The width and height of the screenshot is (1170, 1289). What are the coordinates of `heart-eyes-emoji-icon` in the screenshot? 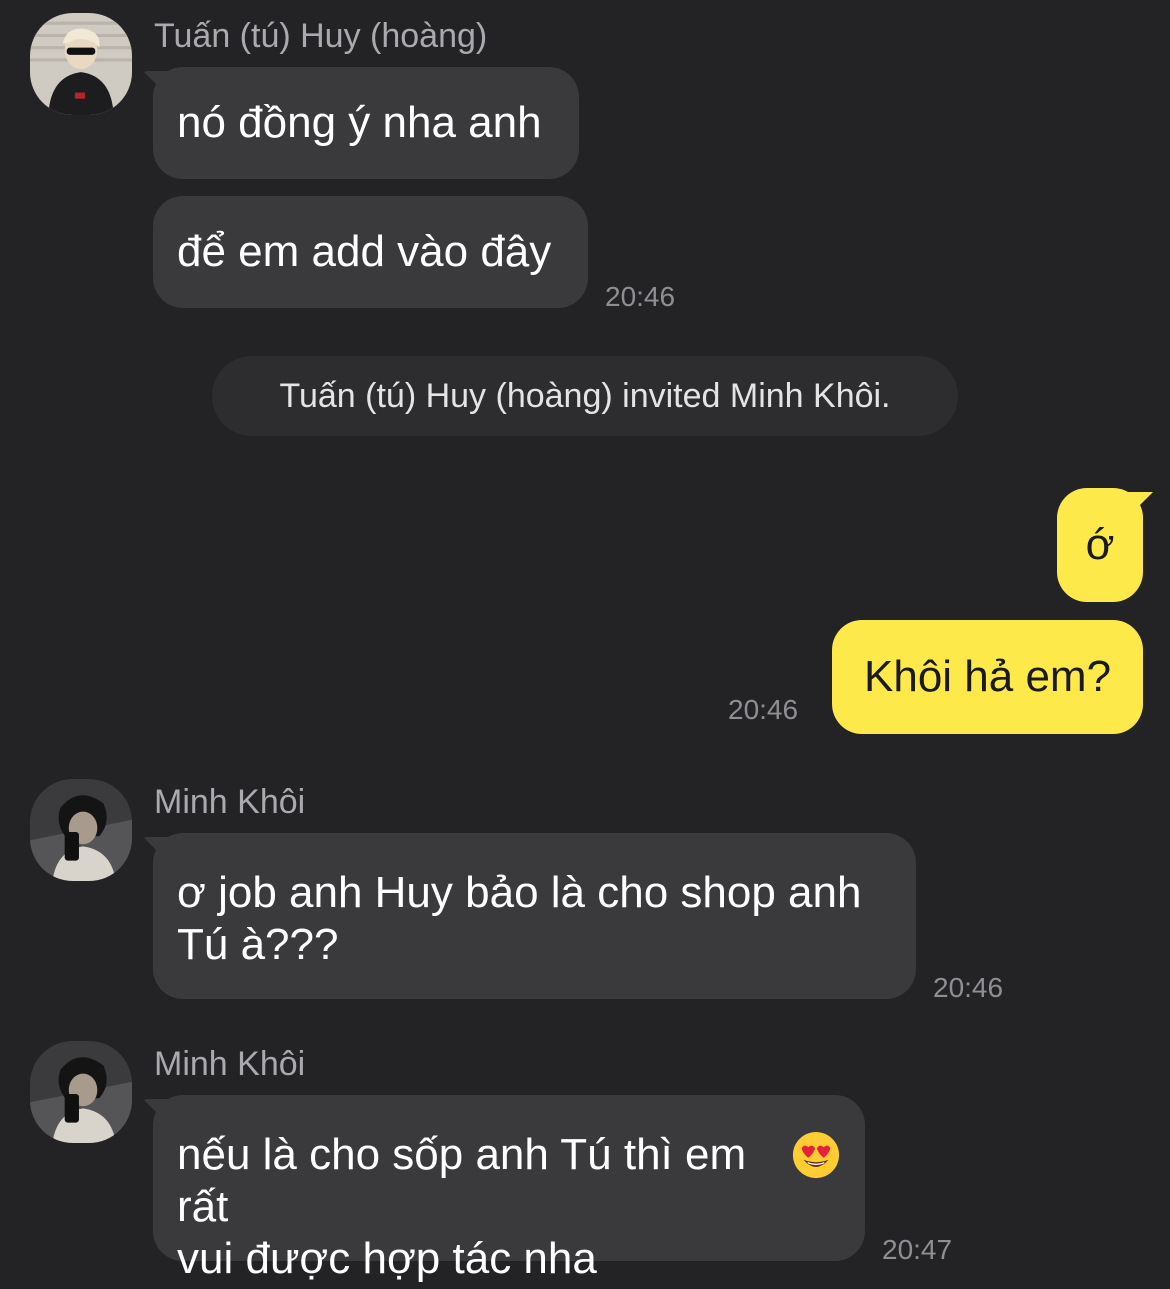 It's located at (816, 1155).